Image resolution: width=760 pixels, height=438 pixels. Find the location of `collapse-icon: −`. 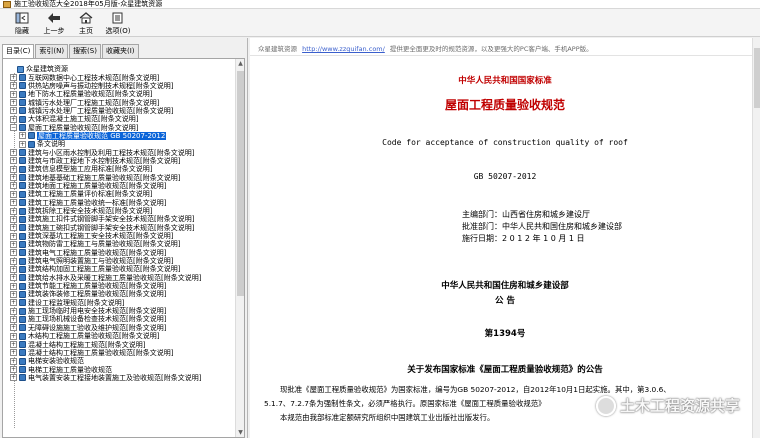

collapse-icon: − is located at coordinates (13, 128).